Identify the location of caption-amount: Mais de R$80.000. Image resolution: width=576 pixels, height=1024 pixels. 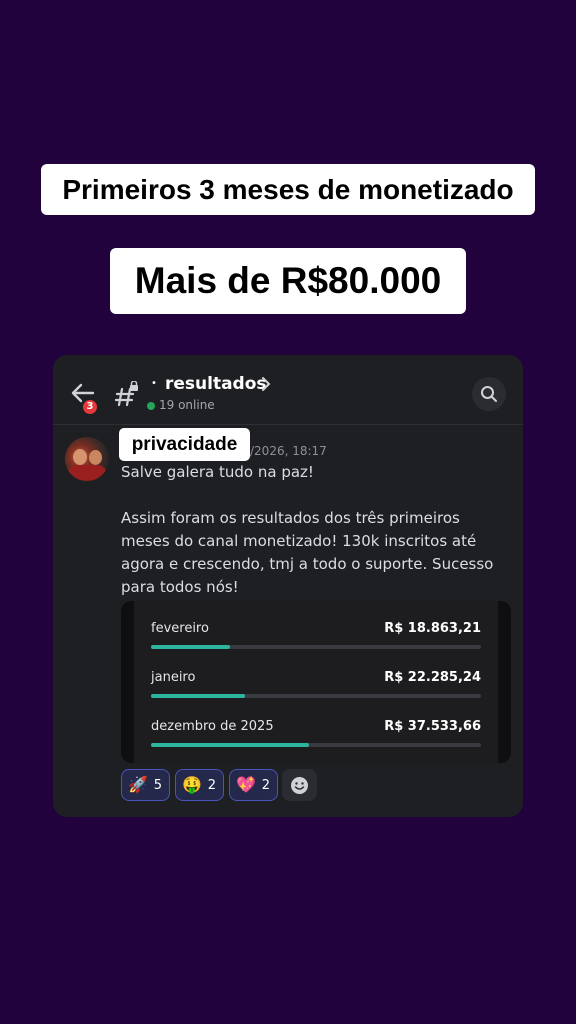
(288, 281).